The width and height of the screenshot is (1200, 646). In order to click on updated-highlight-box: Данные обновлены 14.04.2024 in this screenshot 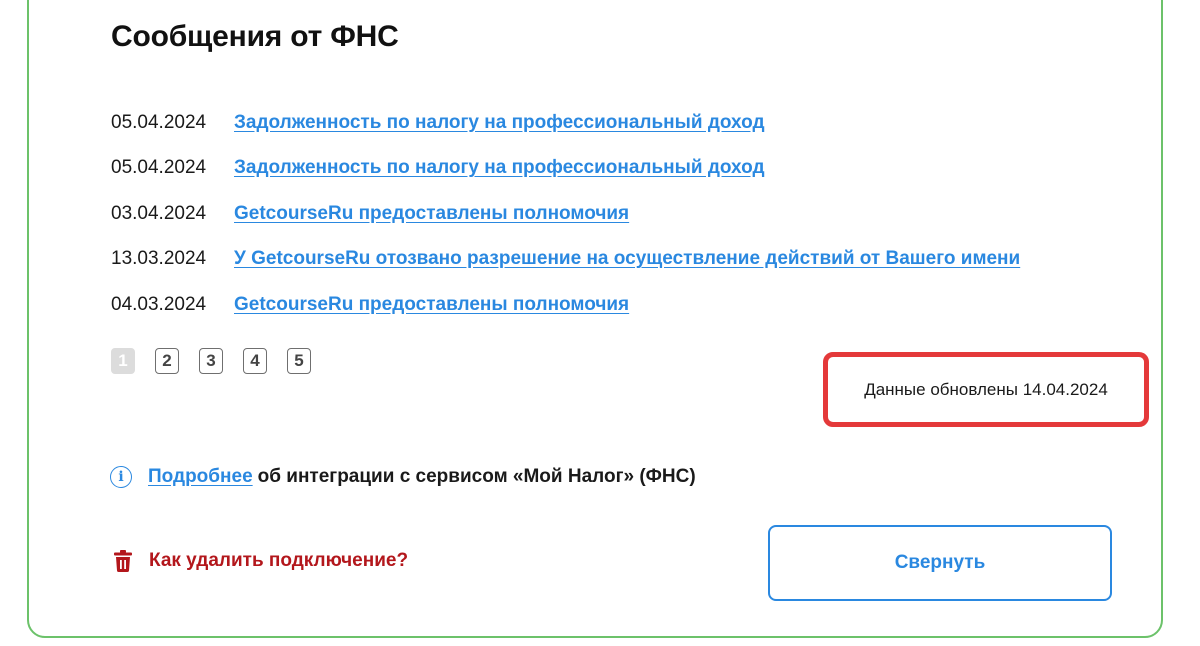, I will do `click(986, 389)`.